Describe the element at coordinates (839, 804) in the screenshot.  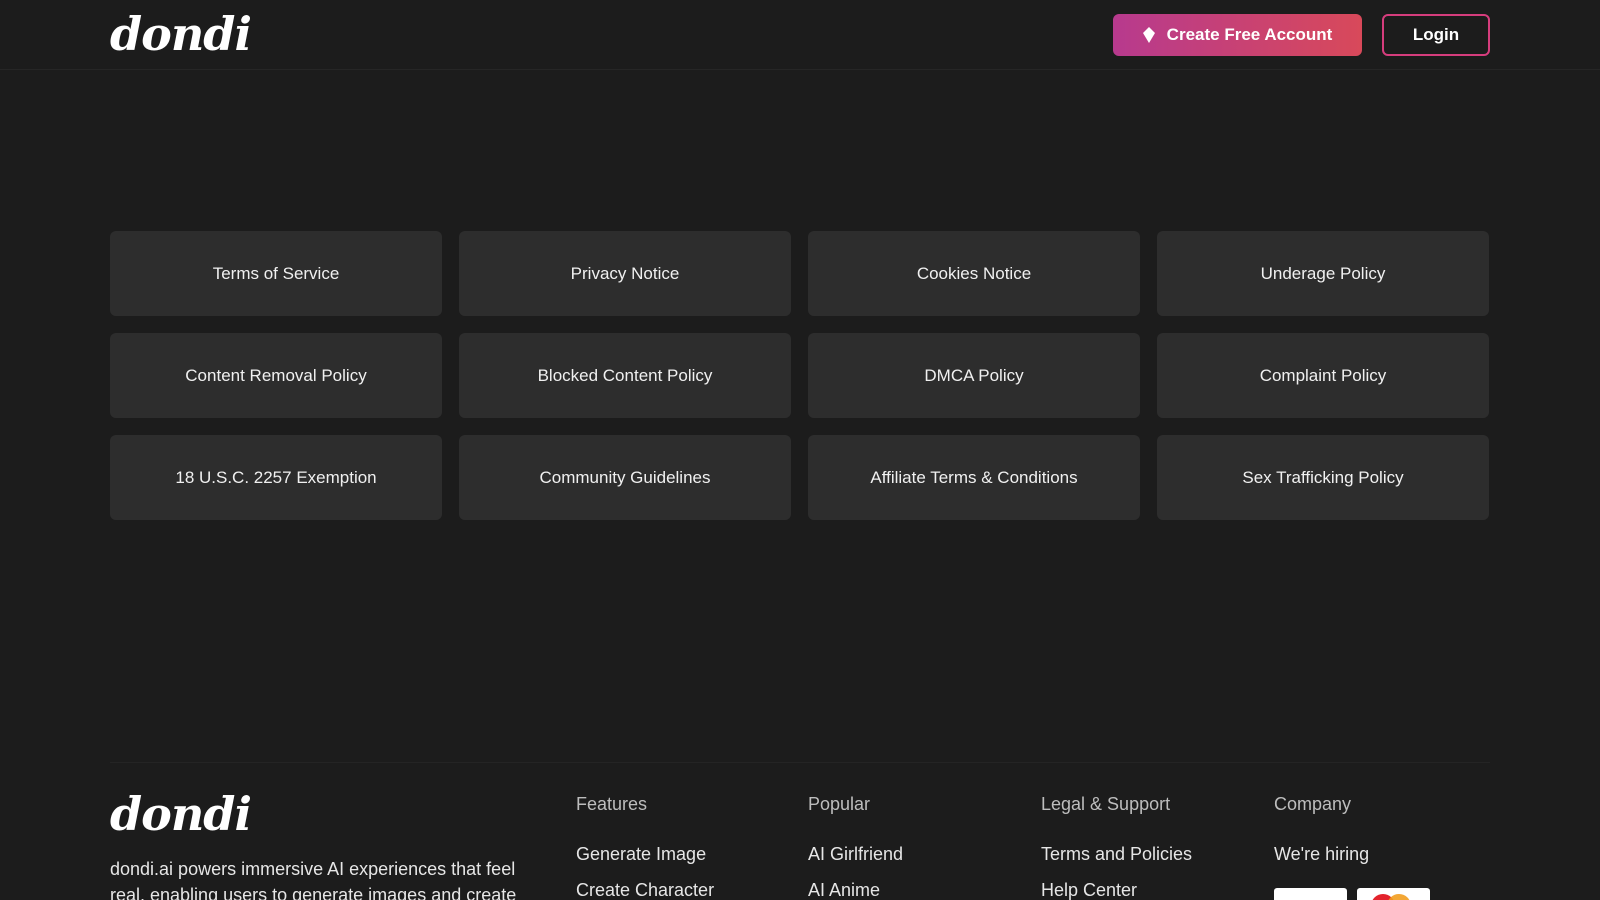
I see `footer-column-title: Popular` at that location.